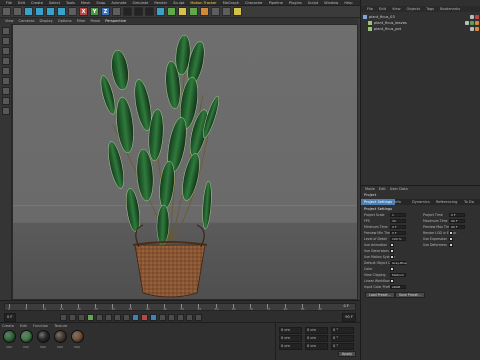 The height and width of the screenshot is (360, 480). I want to click on attribute-value-field: 30, so click(398, 220).